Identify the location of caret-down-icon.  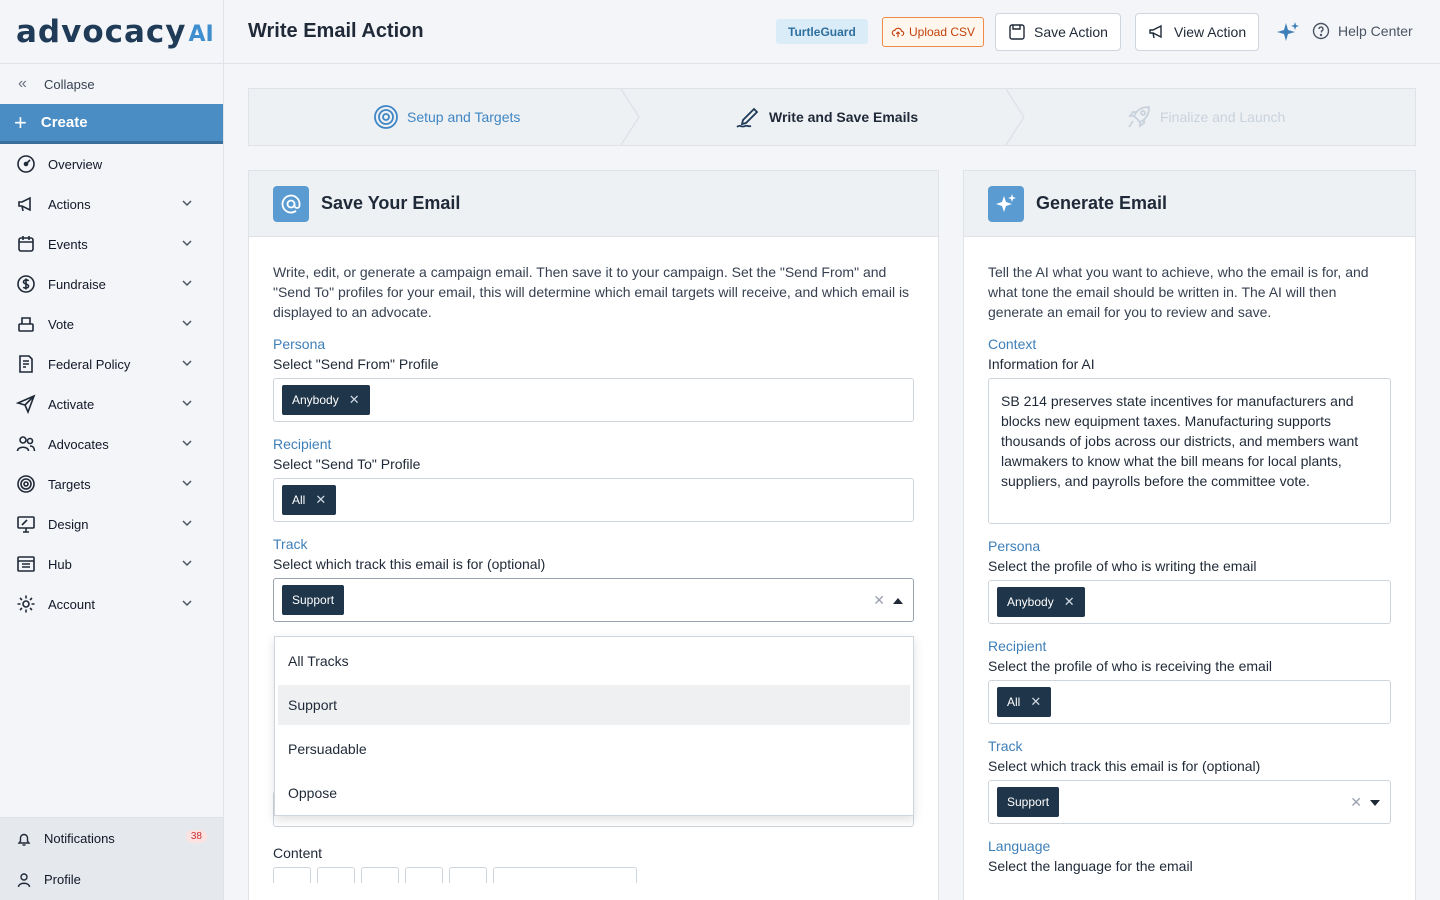
(1375, 803).